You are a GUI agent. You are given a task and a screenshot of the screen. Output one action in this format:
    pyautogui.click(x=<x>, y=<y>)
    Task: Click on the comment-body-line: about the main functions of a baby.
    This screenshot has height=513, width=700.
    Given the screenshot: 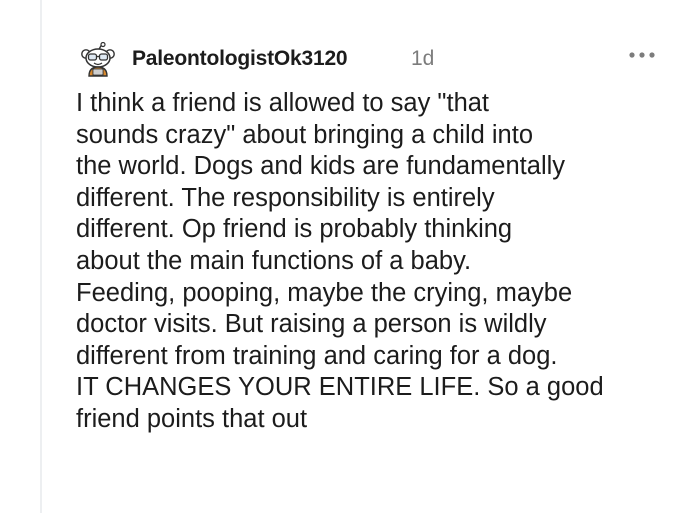 What is the action you would take?
    pyautogui.click(x=274, y=260)
    